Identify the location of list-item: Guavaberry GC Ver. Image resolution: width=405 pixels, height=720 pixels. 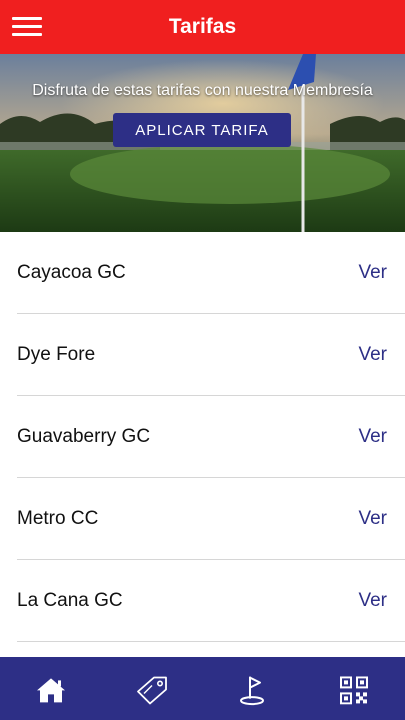
(211, 437).